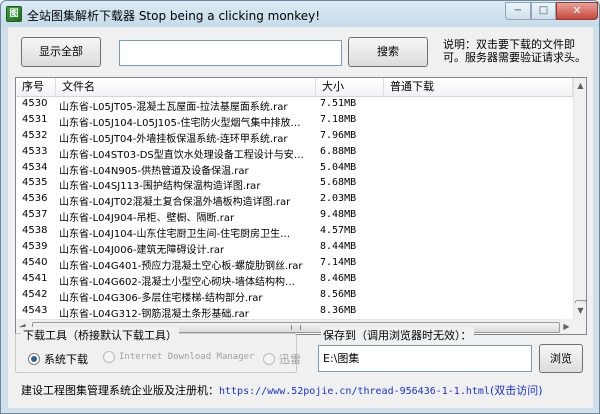 The image size is (600, 414). What do you see at coordinates (294, 137) in the screenshot?
I see `table-row: 4532 山东省-L05JT04-外墙挂板保温系统-连环甲系统.rar 7.96MB` at bounding box center [294, 137].